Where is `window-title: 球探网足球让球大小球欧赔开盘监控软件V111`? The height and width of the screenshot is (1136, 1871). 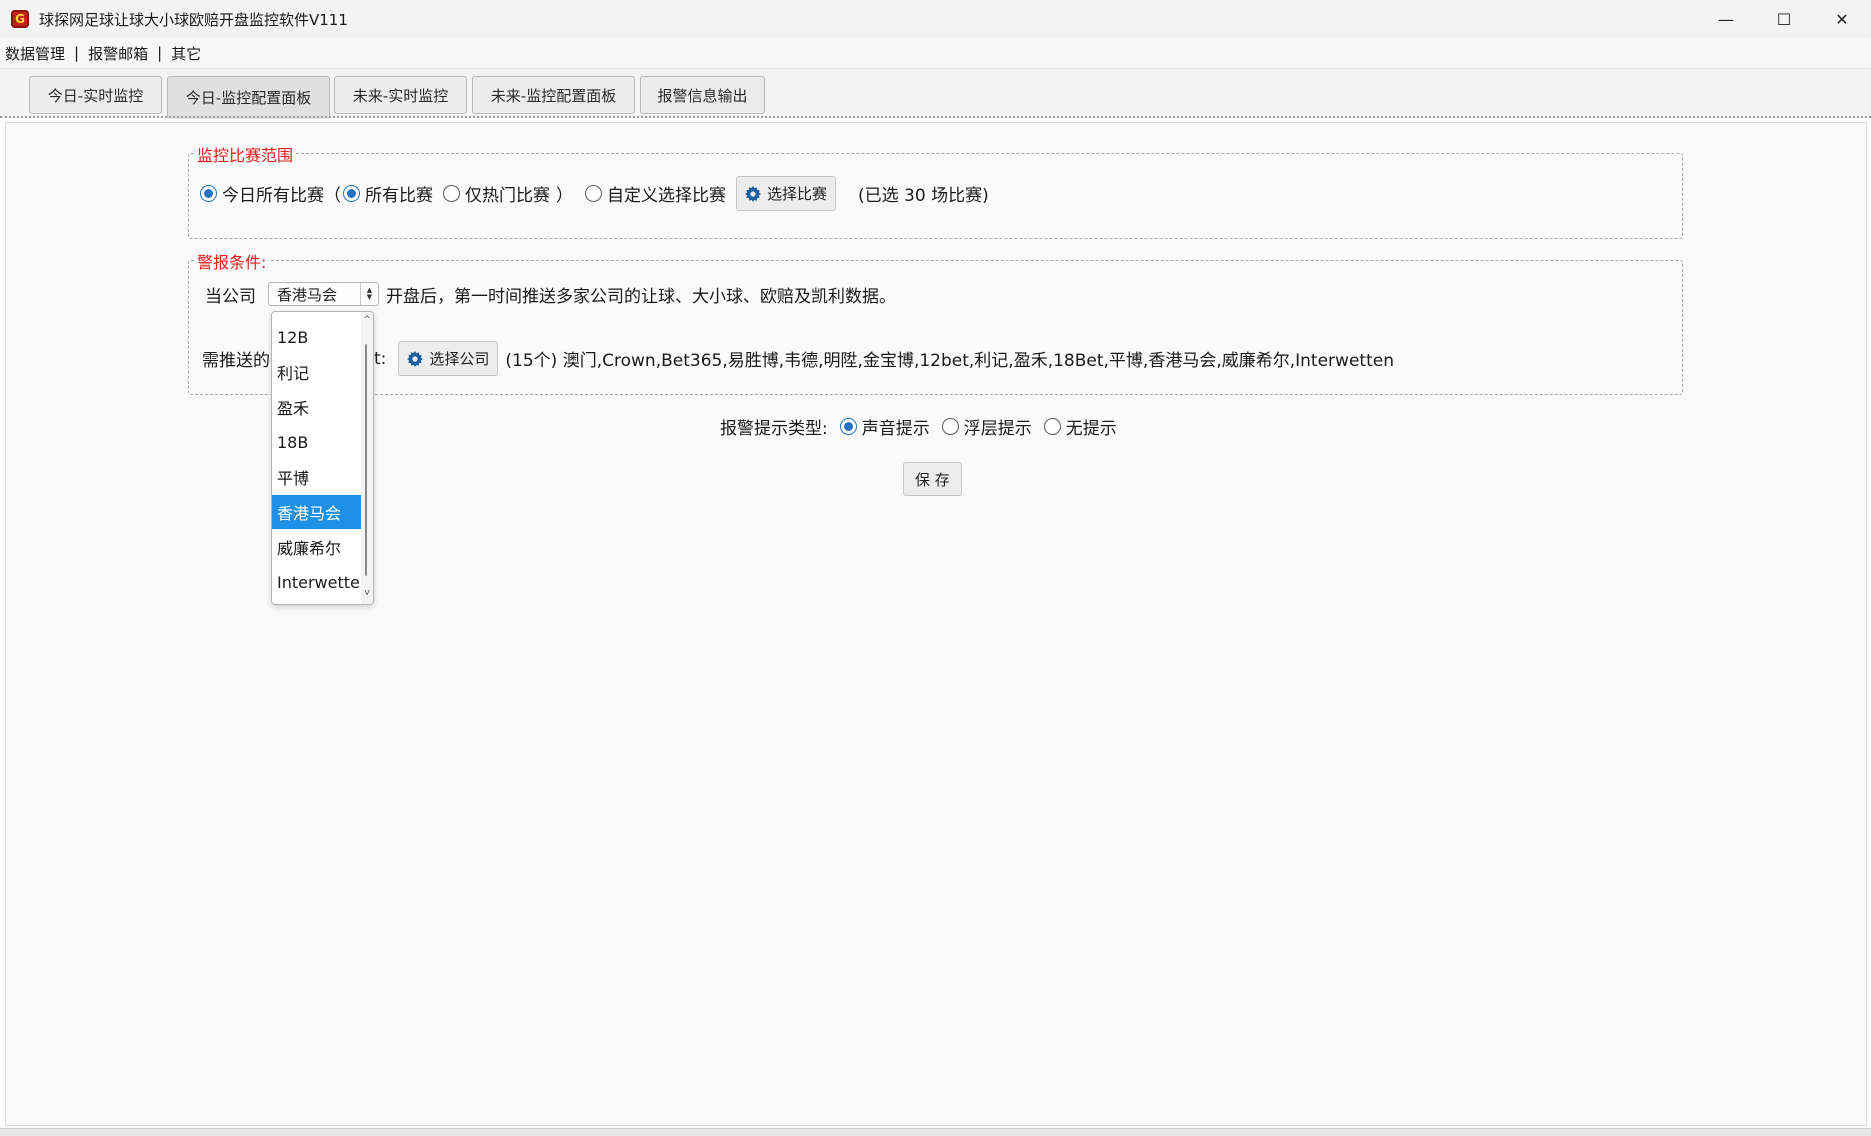 window-title: 球探网足球让球大小球欧赔开盘监控软件V111 is located at coordinates (193, 19).